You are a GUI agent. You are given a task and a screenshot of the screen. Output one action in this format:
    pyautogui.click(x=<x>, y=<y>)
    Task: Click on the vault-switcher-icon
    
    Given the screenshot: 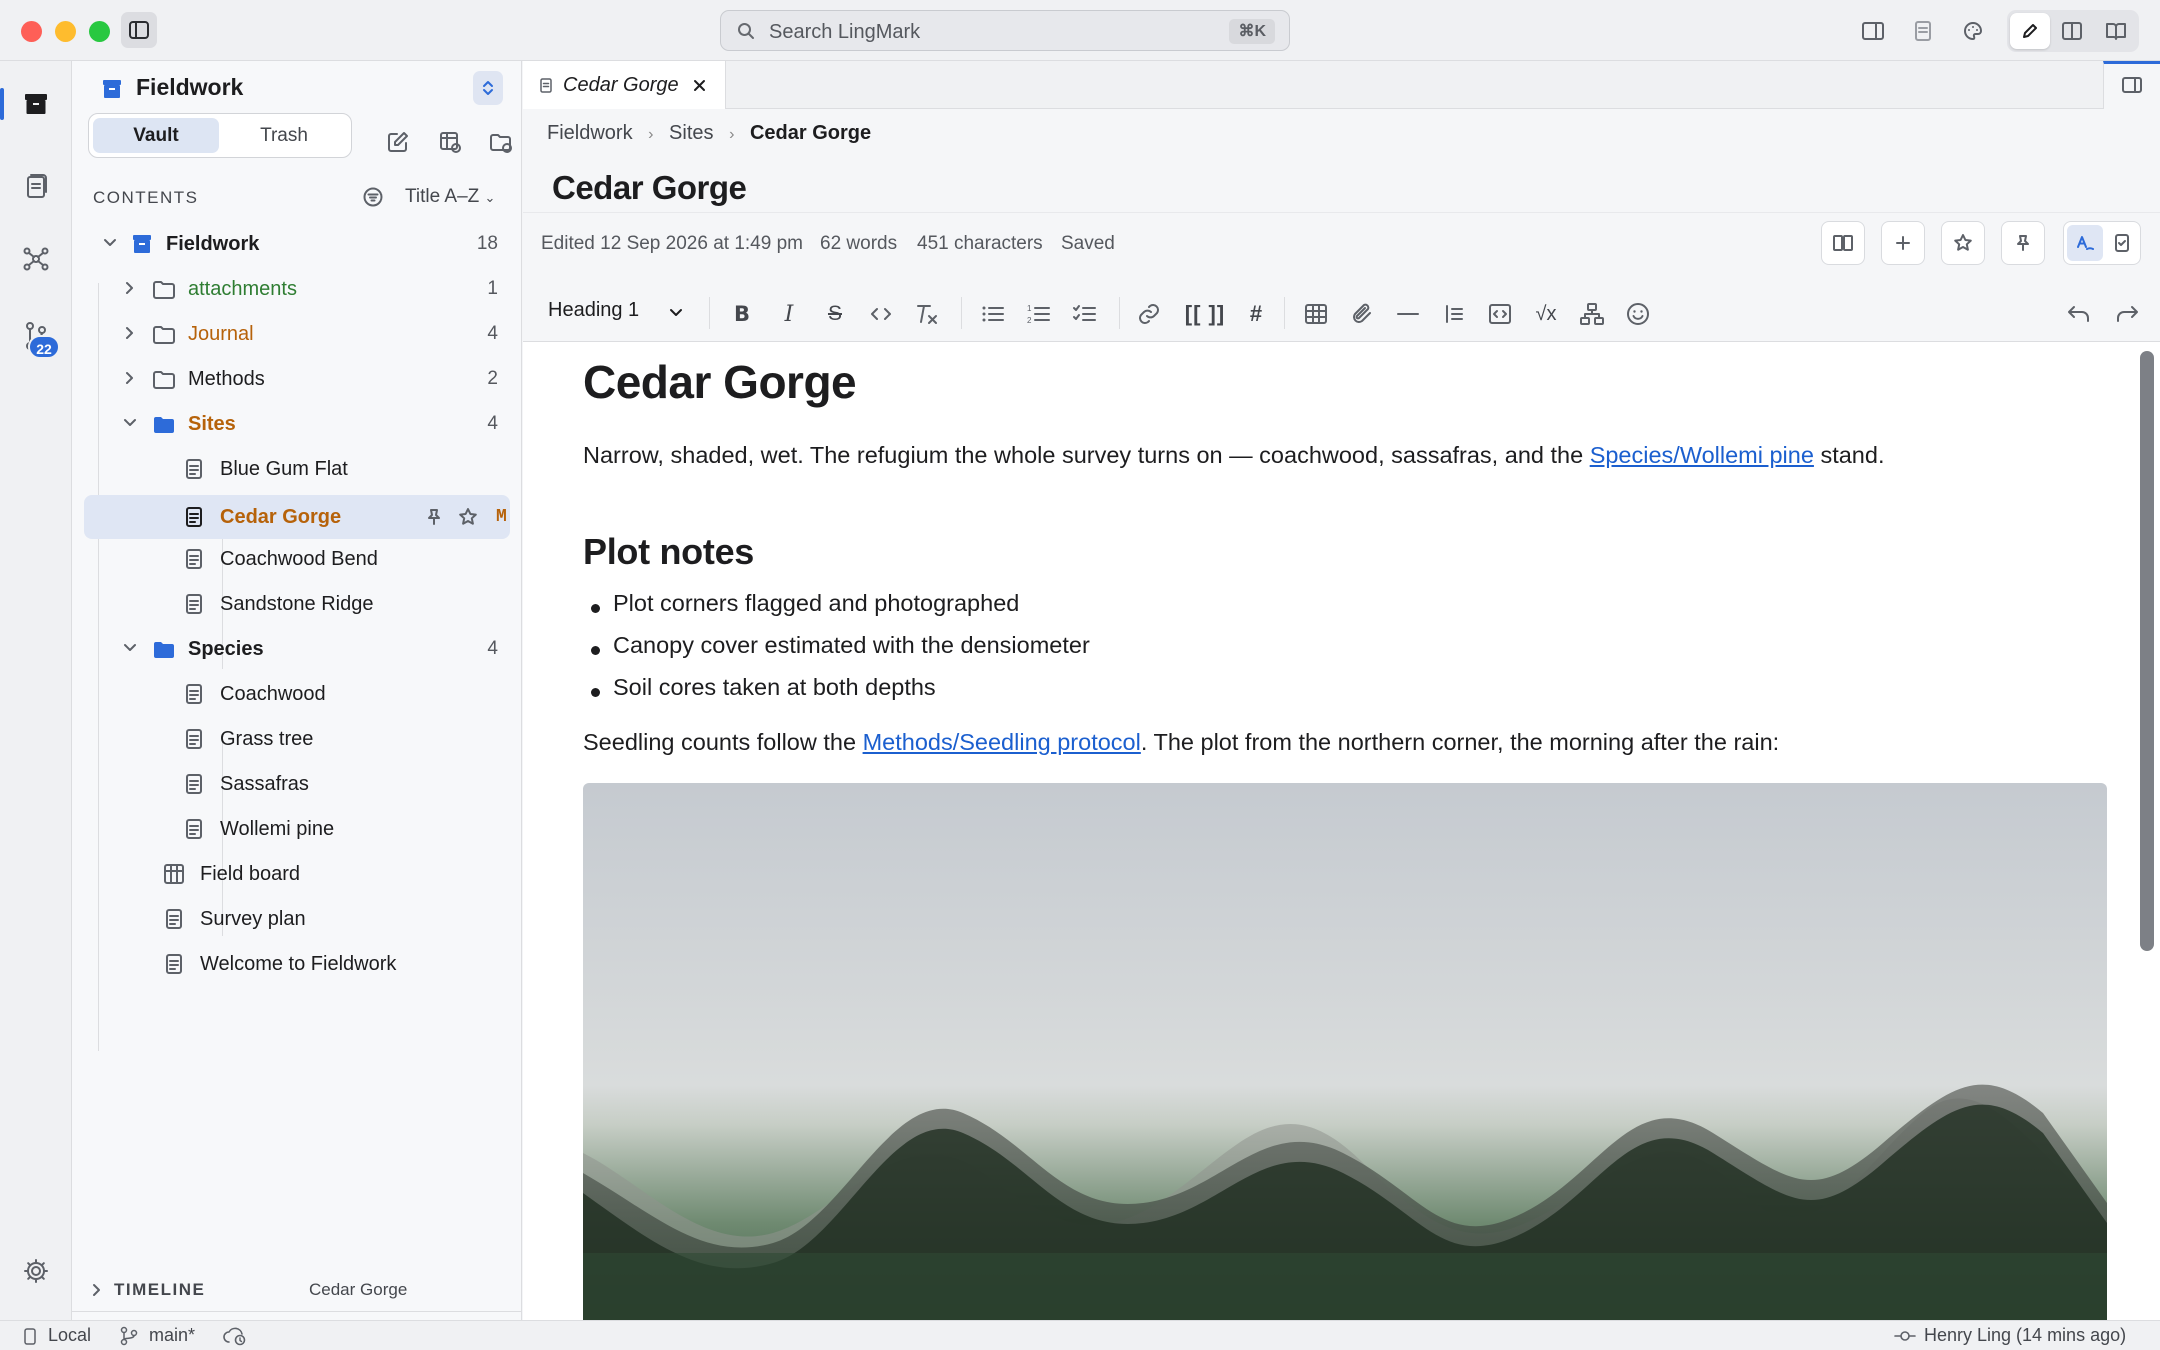 What is the action you would take?
    pyautogui.click(x=488, y=88)
    